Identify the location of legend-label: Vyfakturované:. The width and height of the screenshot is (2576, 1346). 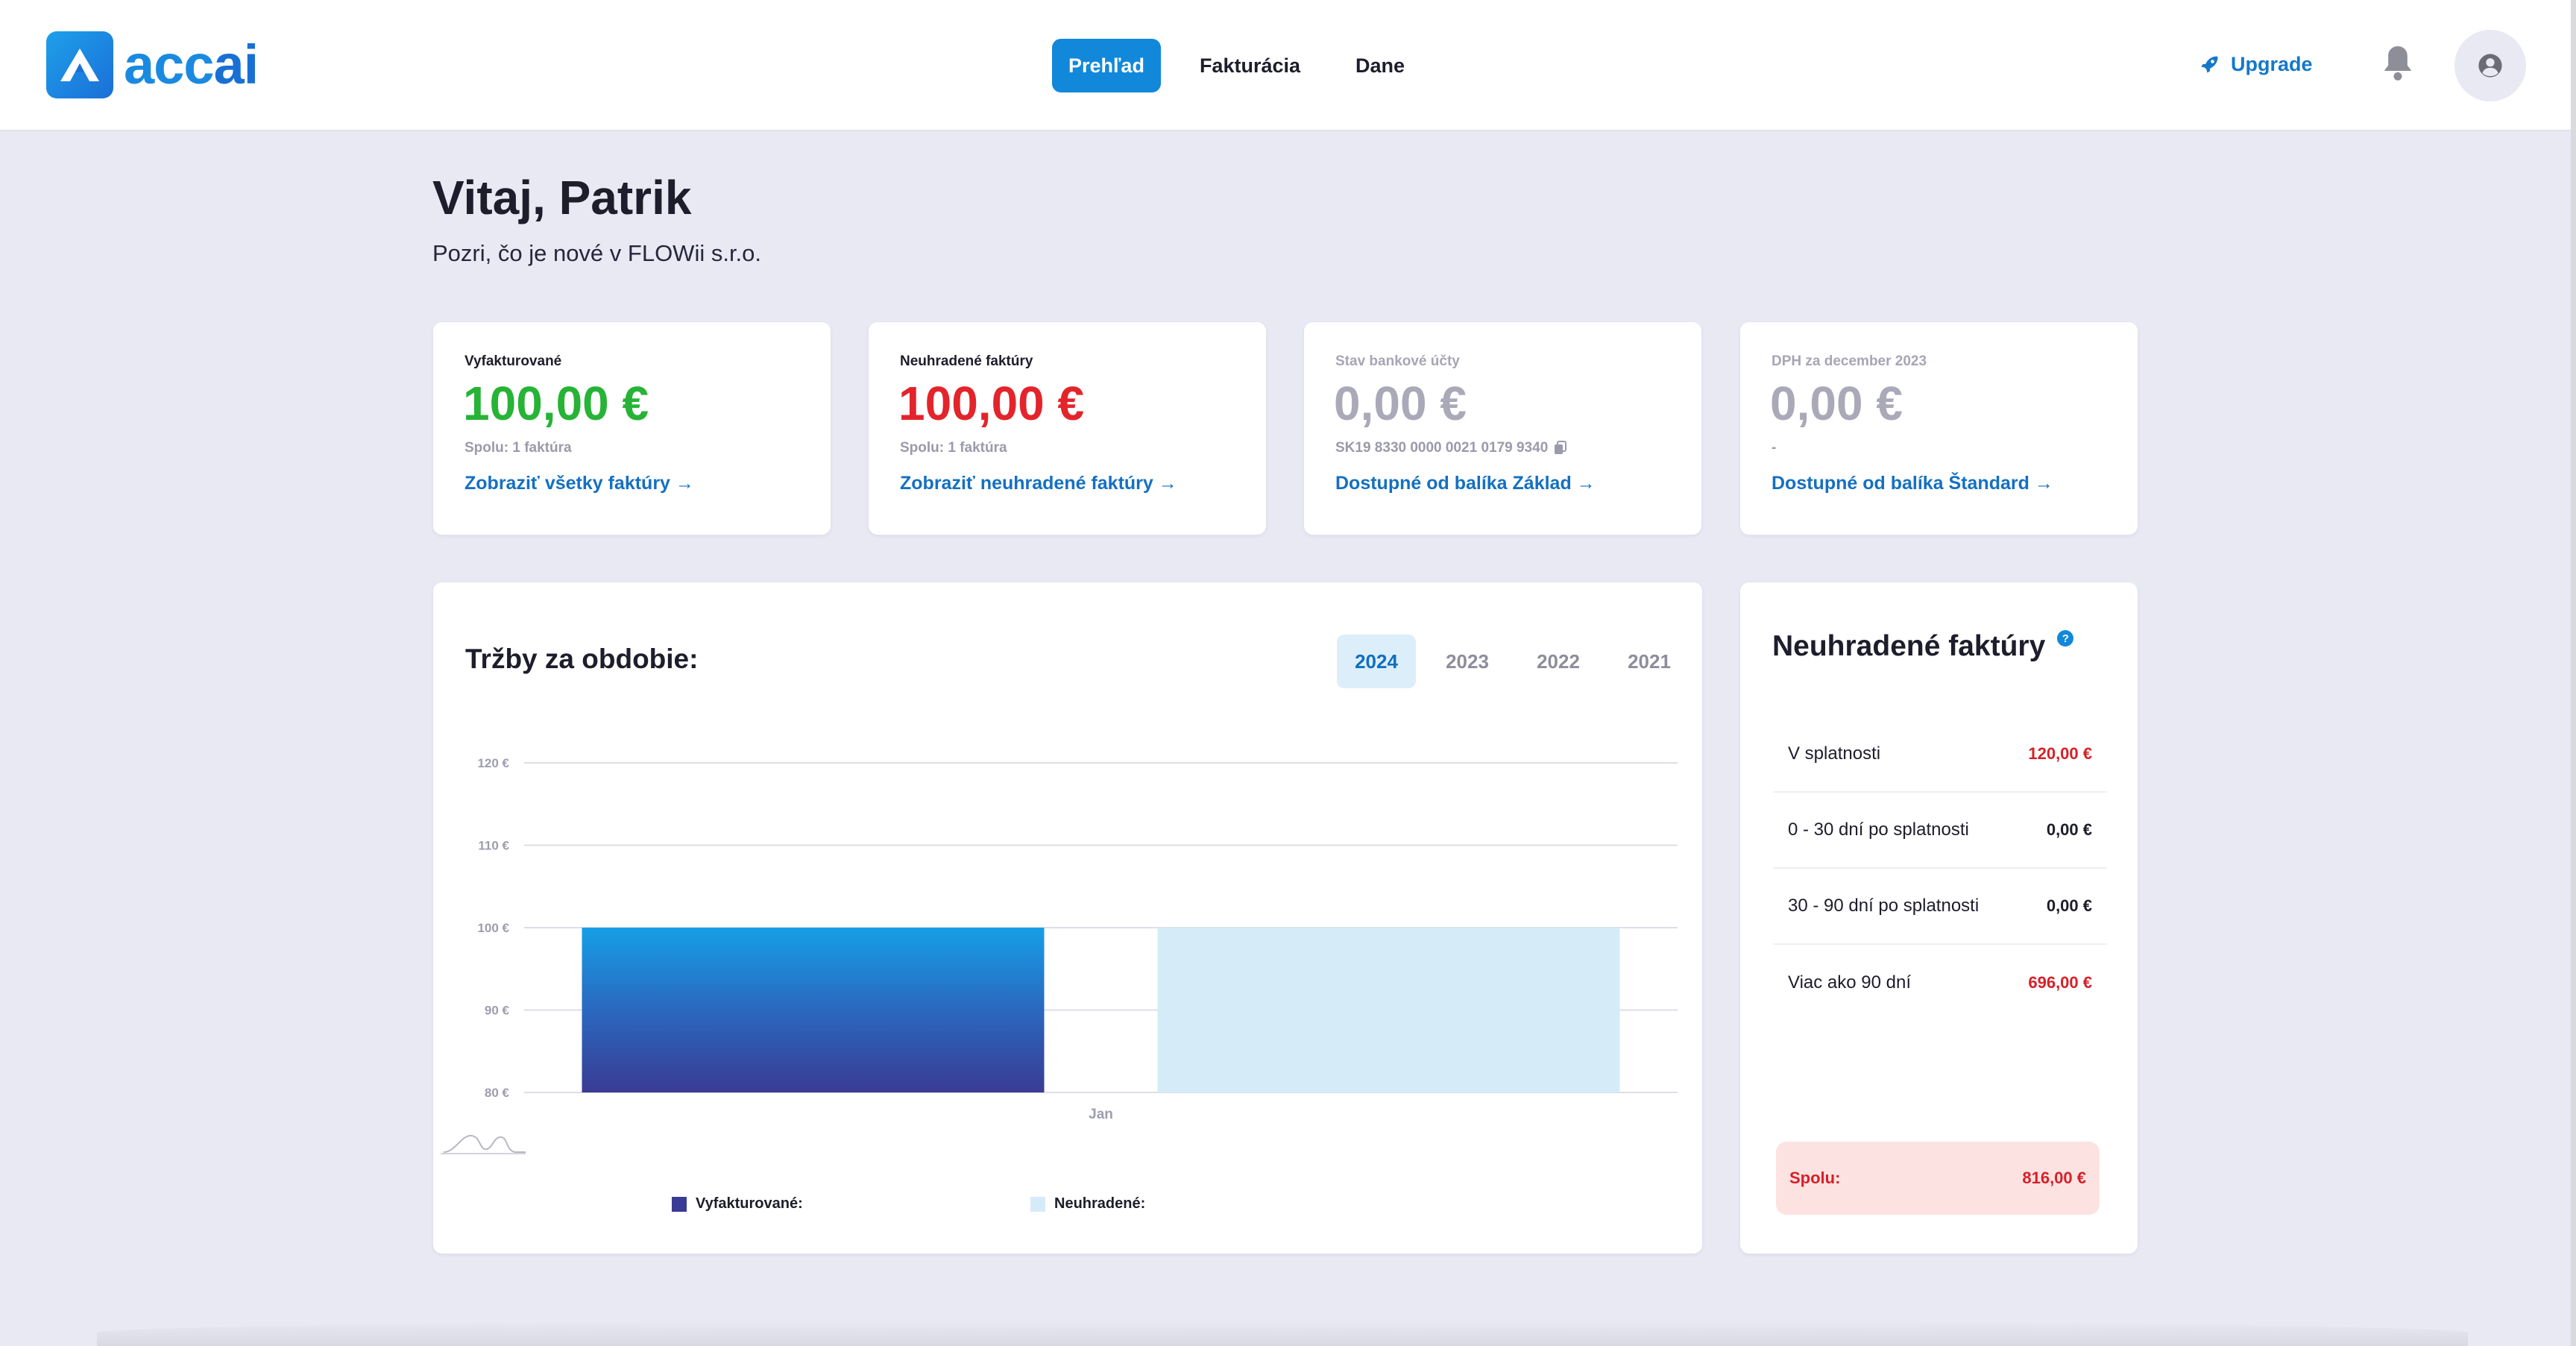
(749, 1203).